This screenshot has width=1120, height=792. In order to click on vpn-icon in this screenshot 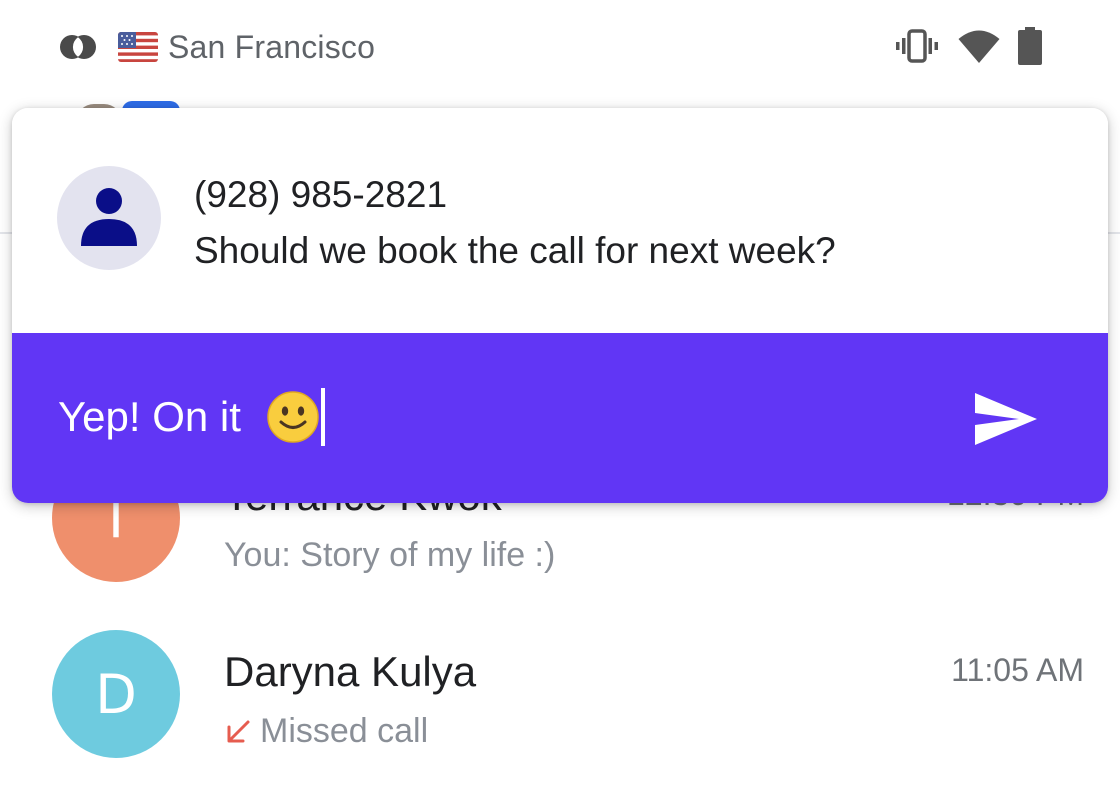, I will do `click(78, 47)`.